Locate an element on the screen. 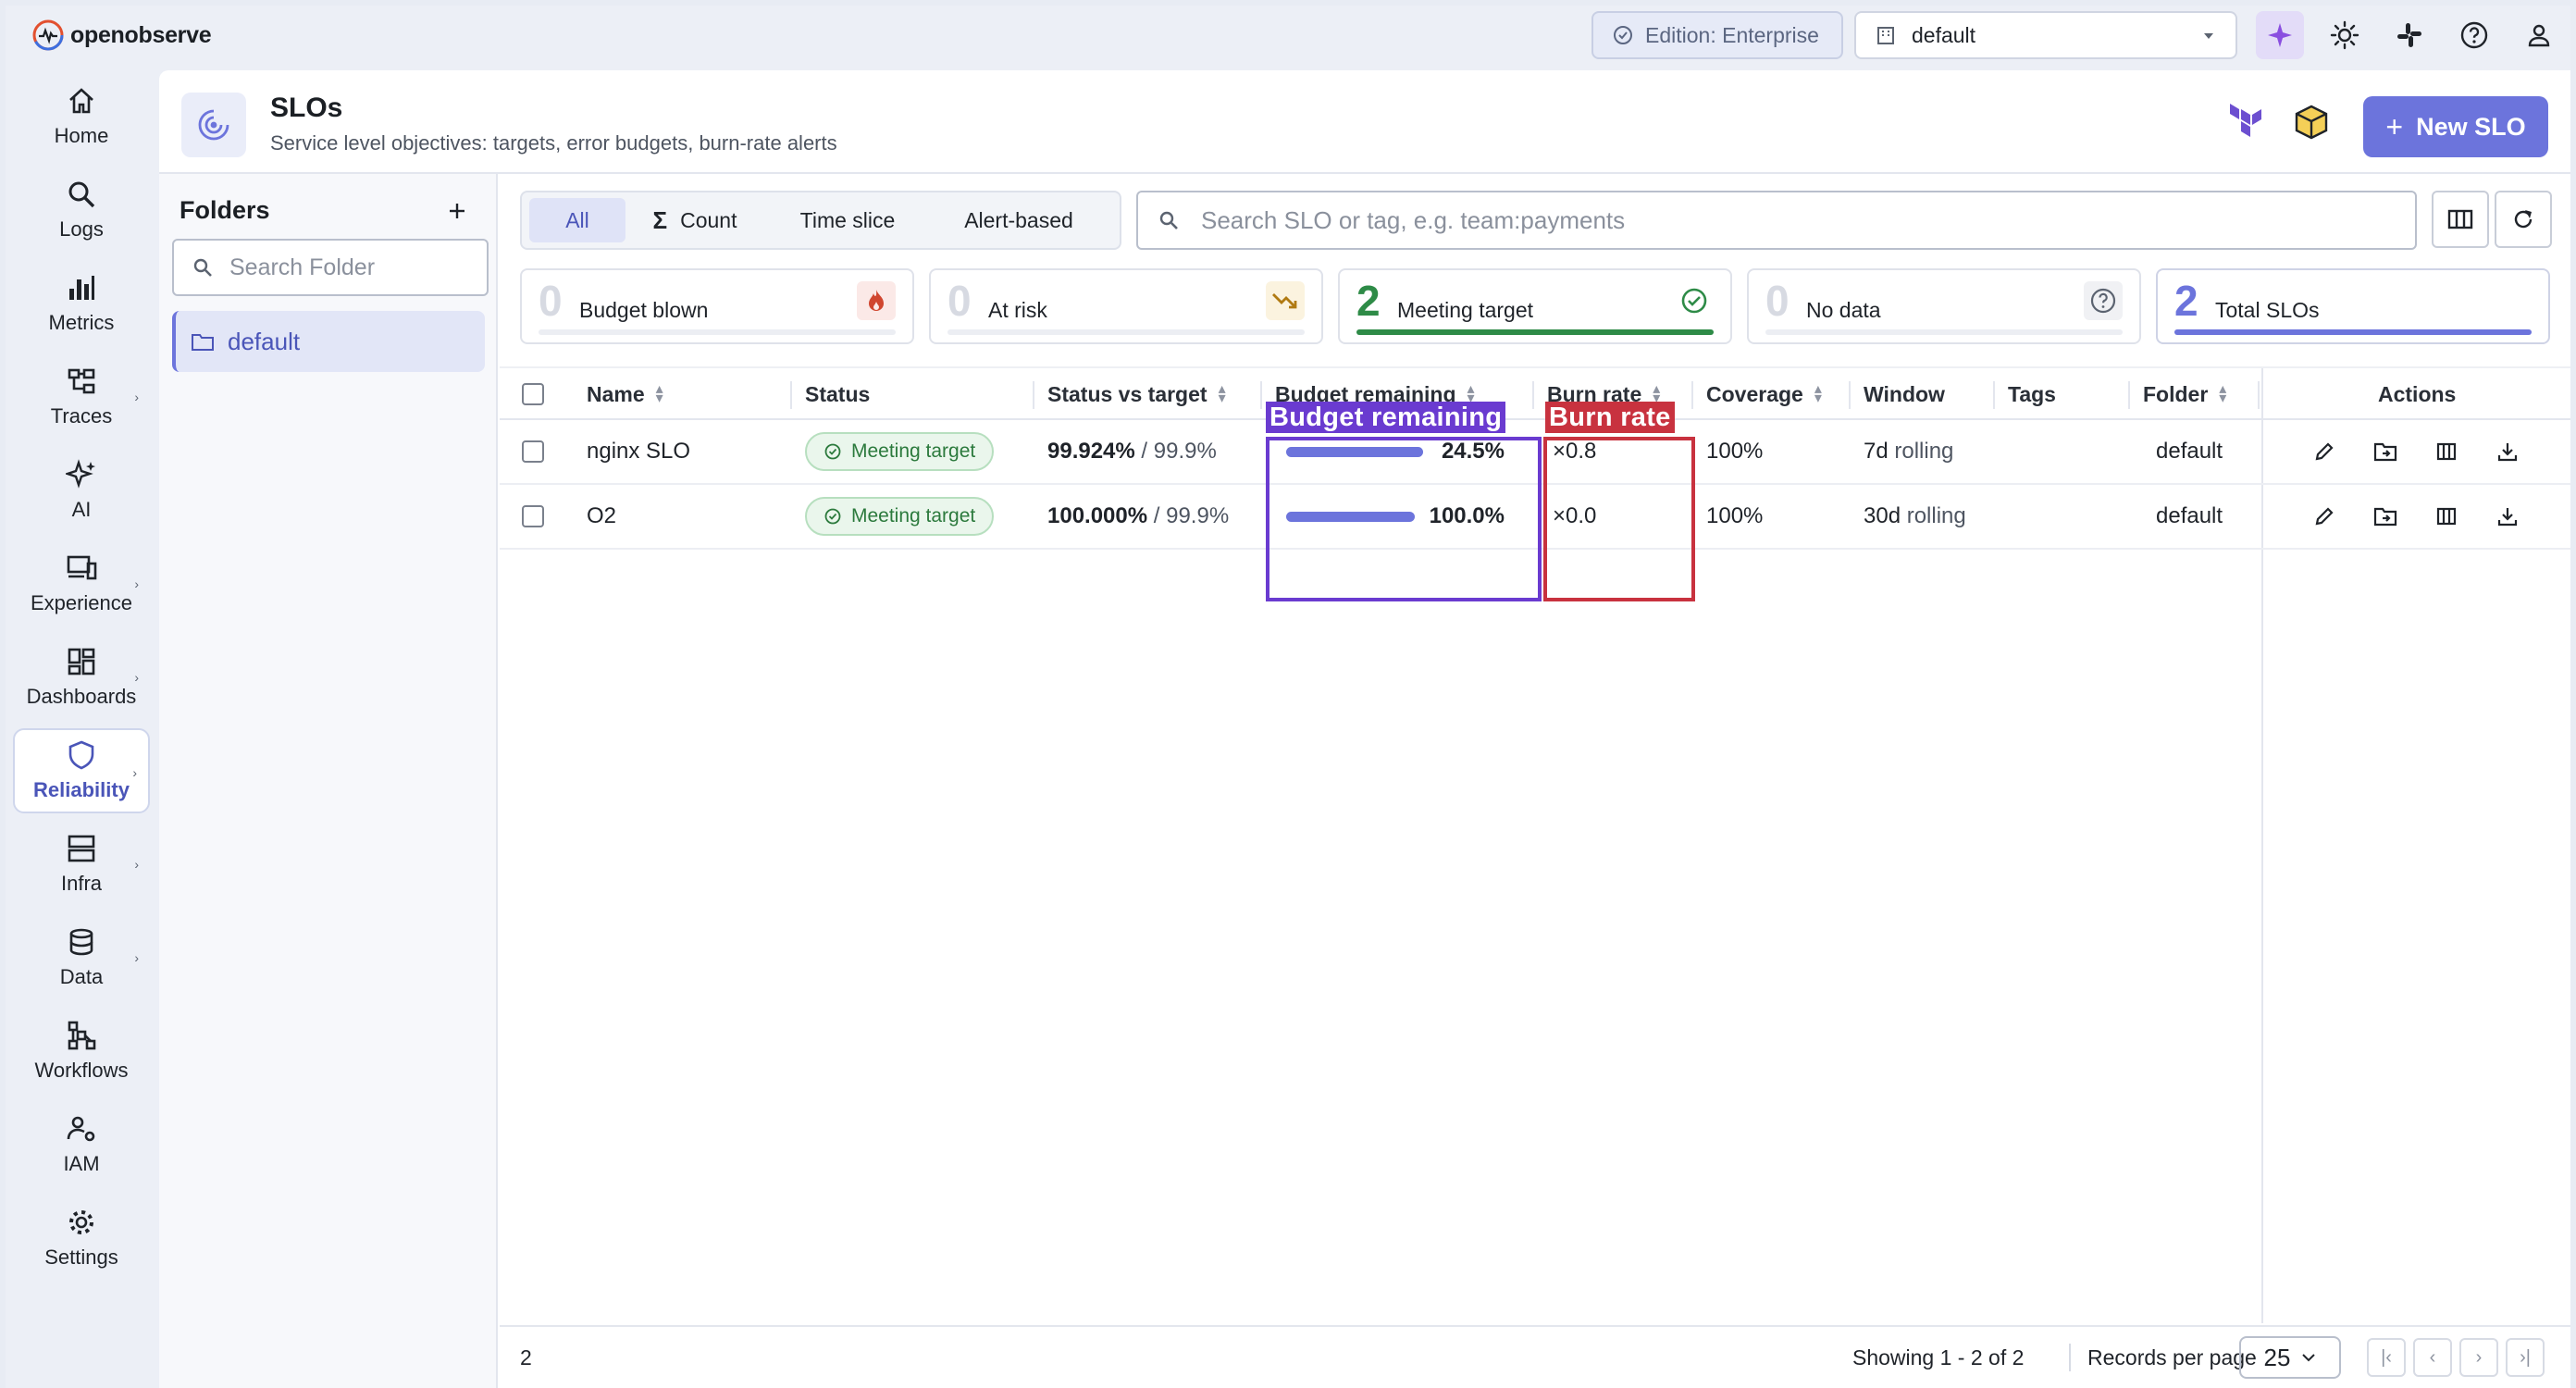 The image size is (2576, 1388). slo-search-field is located at coordinates (1777, 220).